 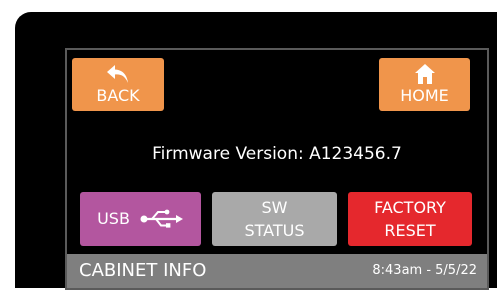 What do you see at coordinates (274, 207) in the screenshot?
I see `sw-status-label-line1: SW` at bounding box center [274, 207].